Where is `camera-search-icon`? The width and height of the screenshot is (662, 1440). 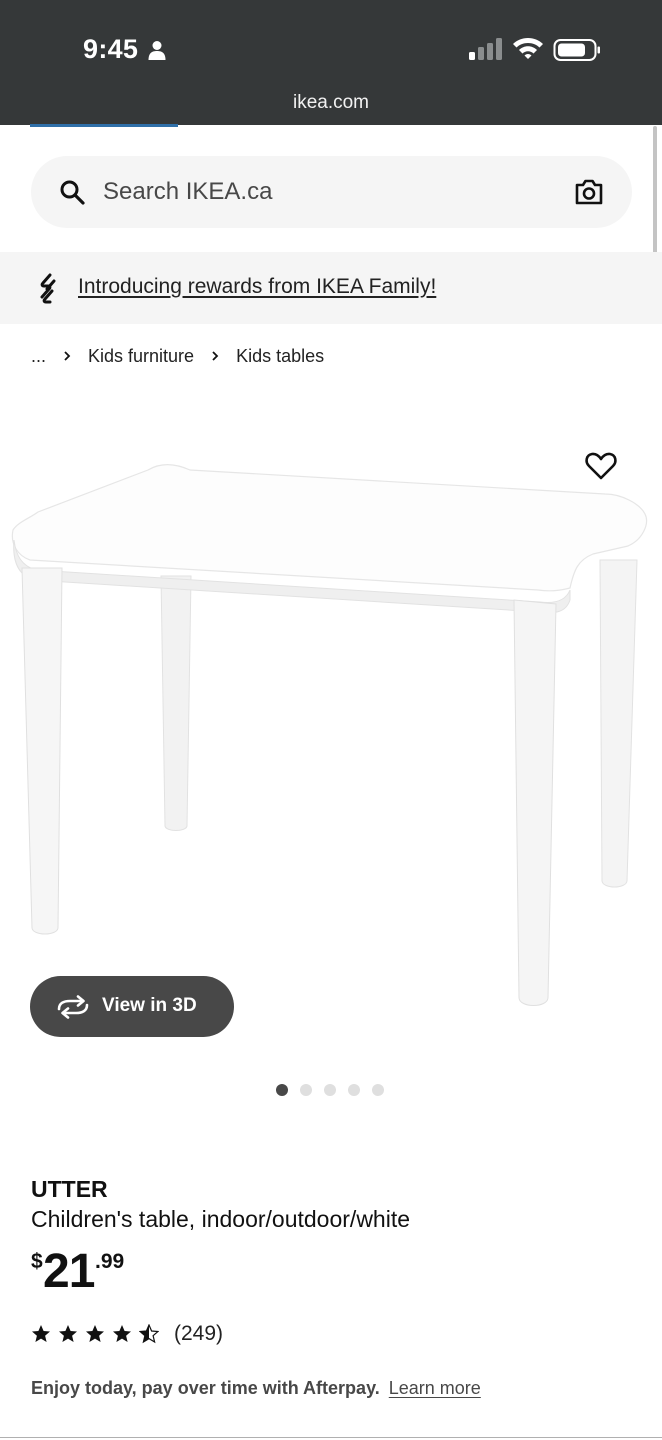
camera-search-icon is located at coordinates (589, 192).